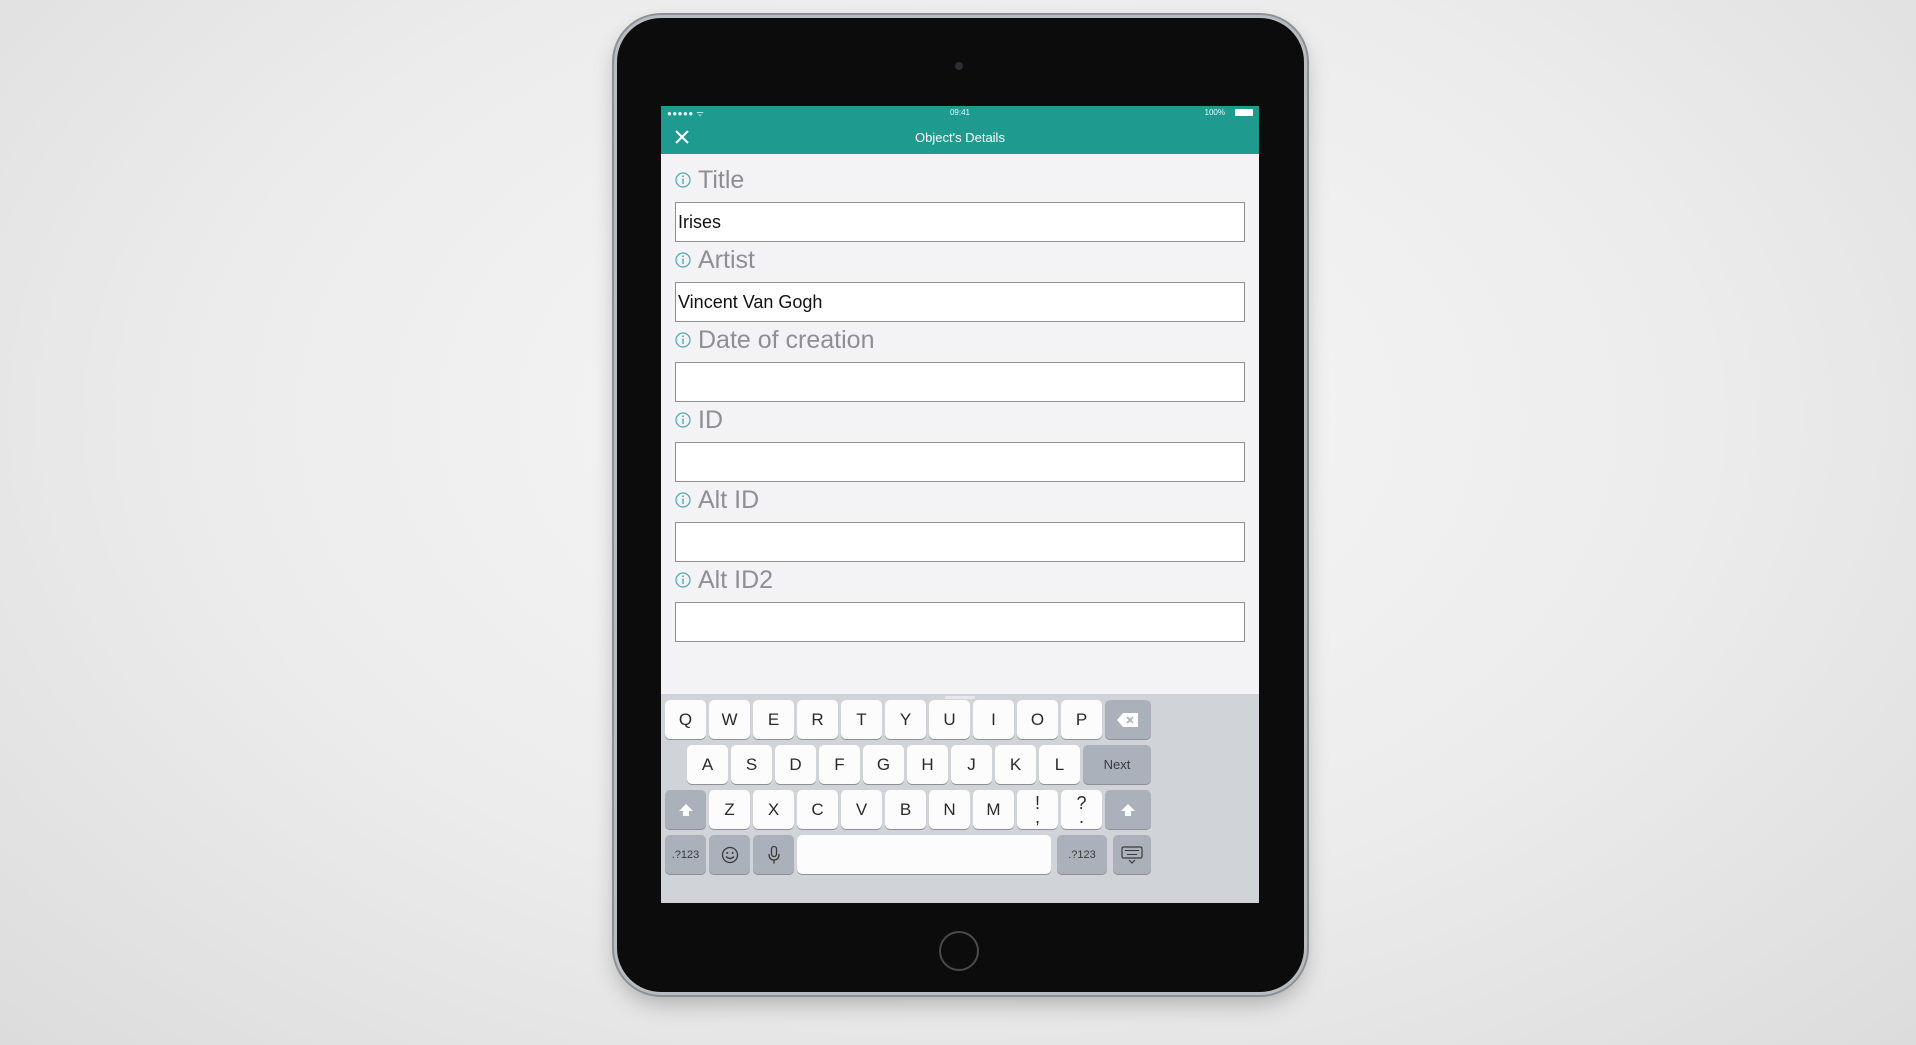  What do you see at coordinates (773, 809) in the screenshot?
I see `key-x: X` at bounding box center [773, 809].